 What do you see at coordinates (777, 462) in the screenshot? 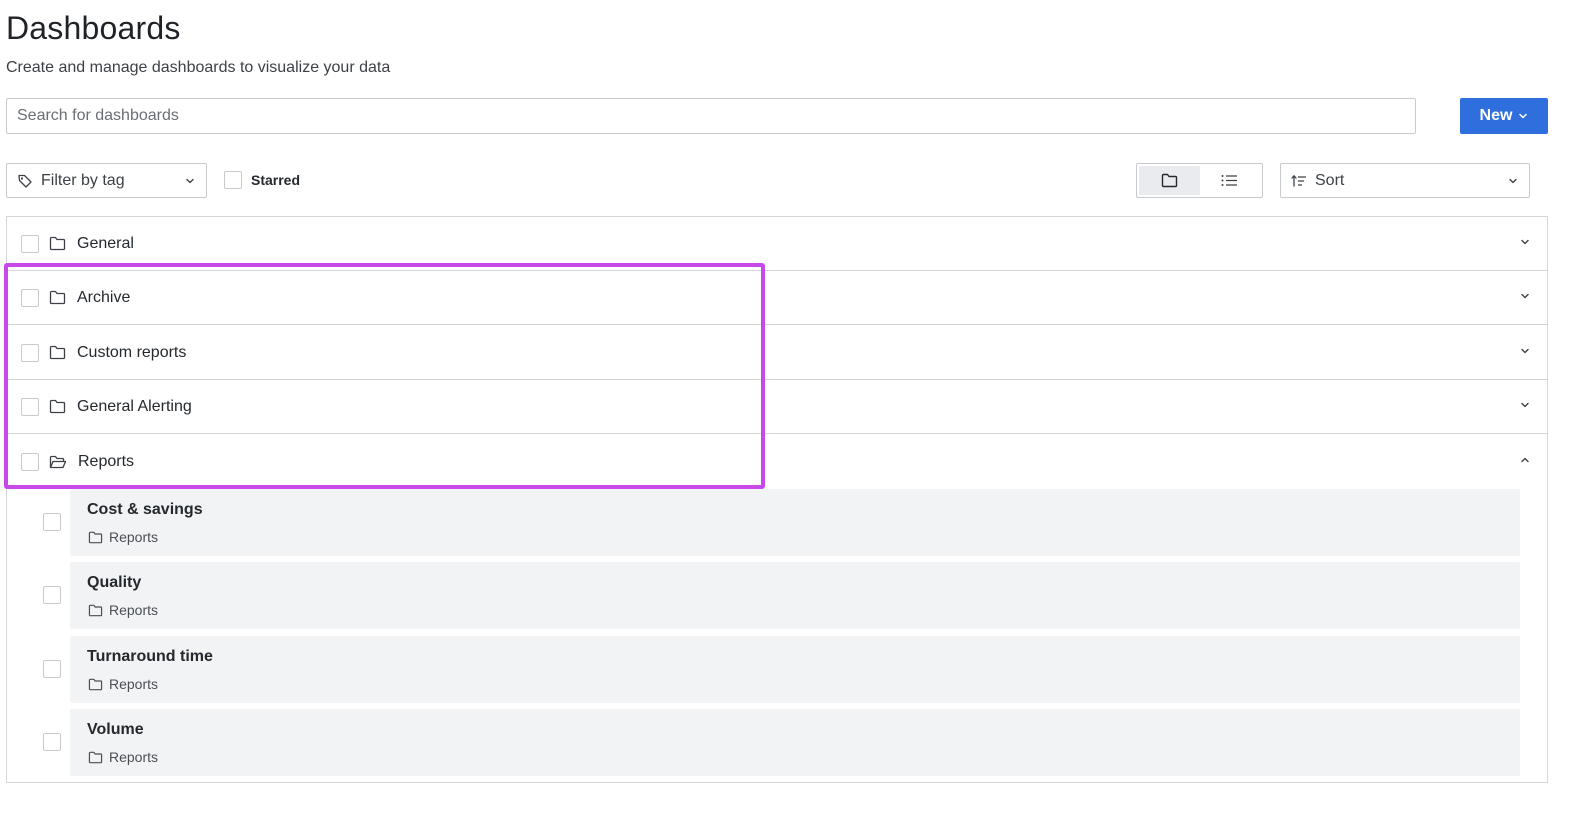
I see `folder-row-reports: Reports` at bounding box center [777, 462].